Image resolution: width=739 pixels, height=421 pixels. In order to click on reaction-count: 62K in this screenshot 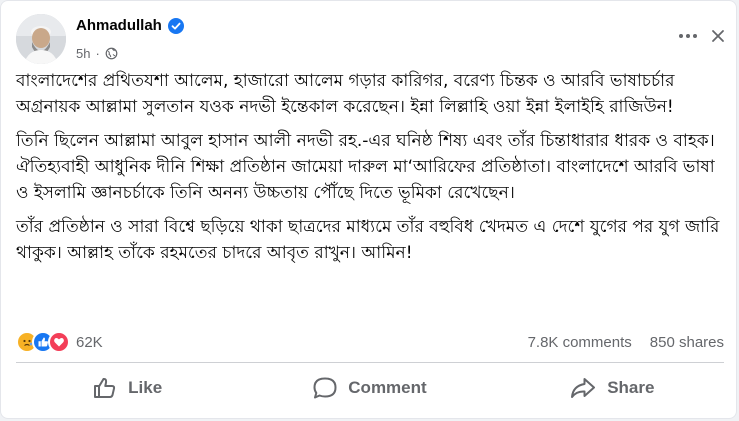, I will do `click(89, 342)`.